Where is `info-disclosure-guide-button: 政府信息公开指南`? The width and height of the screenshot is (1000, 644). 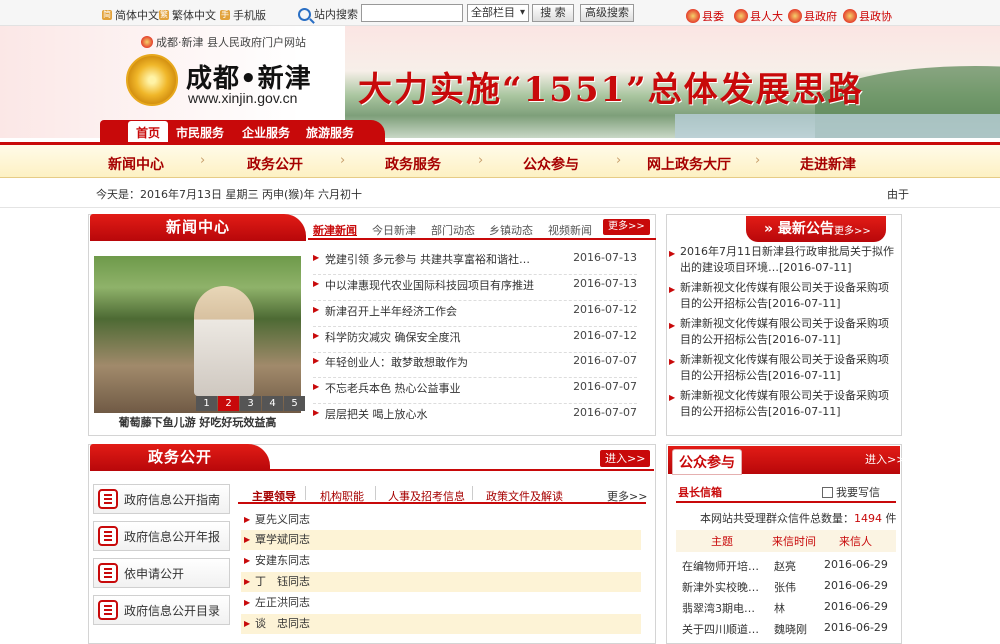
info-disclosure-guide-button: 政府信息公开指南 is located at coordinates (161, 499).